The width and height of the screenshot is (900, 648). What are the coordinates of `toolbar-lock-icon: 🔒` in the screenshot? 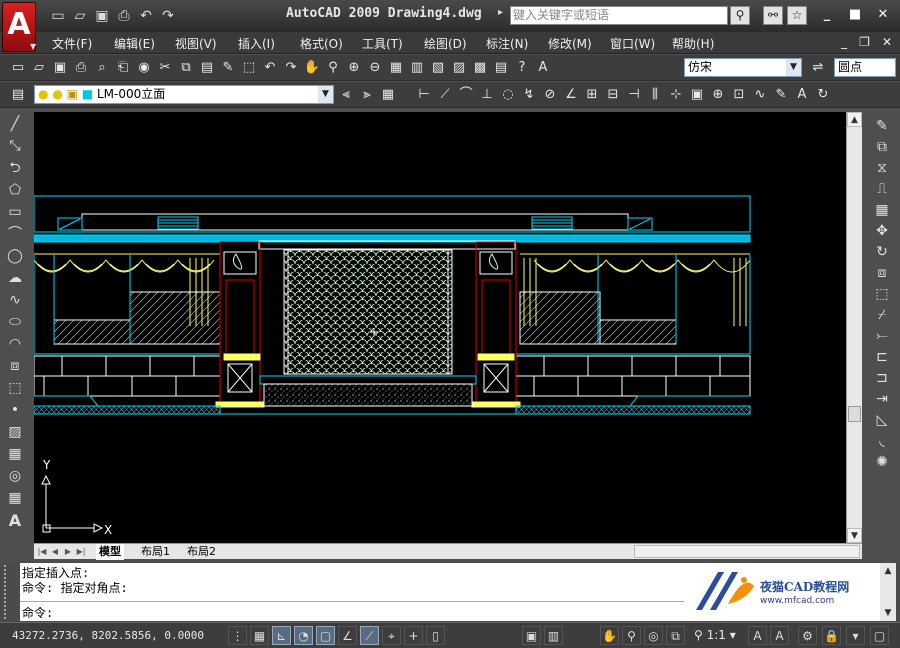 It's located at (831, 635).